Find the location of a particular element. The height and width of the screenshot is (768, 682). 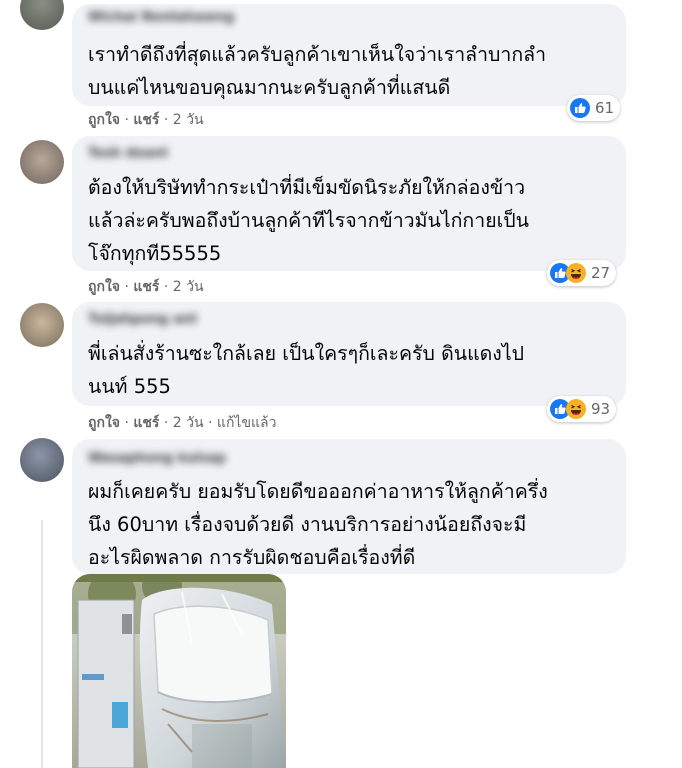

comment-photo is located at coordinates (179, 671).